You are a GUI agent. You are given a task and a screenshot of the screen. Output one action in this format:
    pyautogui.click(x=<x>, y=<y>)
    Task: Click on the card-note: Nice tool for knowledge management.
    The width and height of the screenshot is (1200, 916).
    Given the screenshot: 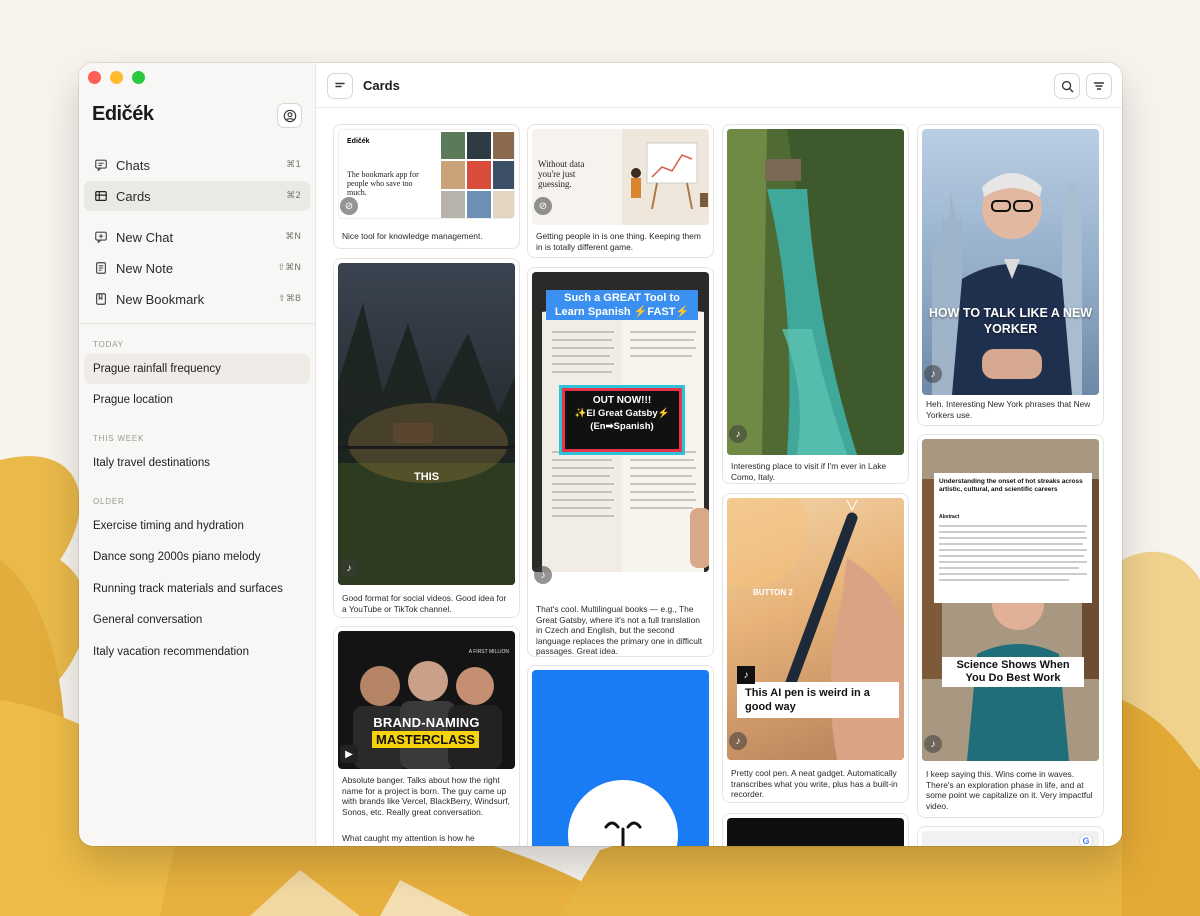 What is the action you would take?
    pyautogui.click(x=412, y=236)
    